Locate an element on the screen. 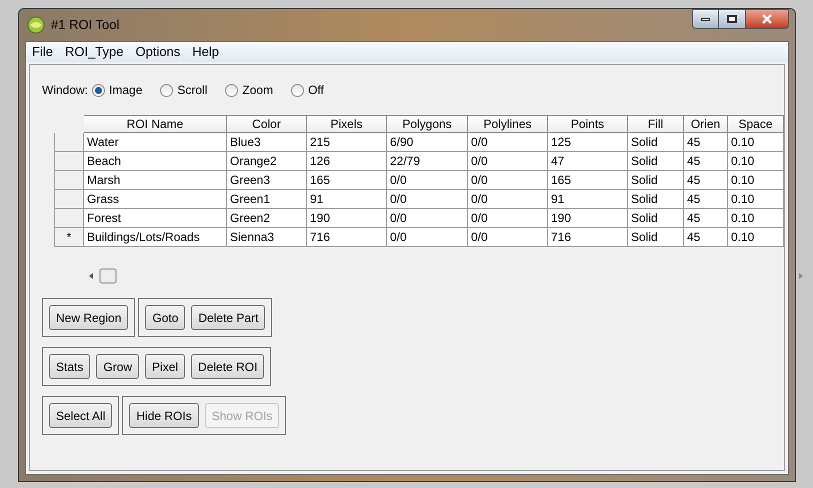  action-button: Hide ROIs is located at coordinates (164, 415).